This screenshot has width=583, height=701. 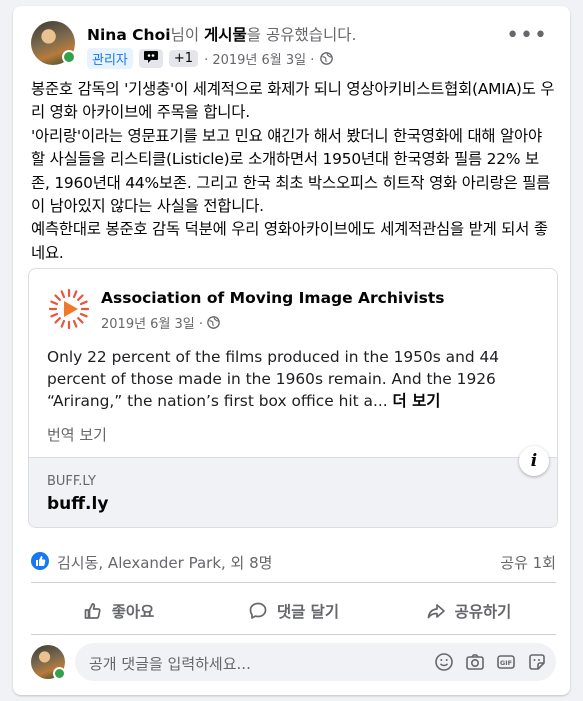 What do you see at coordinates (436, 611) in the screenshot?
I see `share-arrow-icon` at bounding box center [436, 611].